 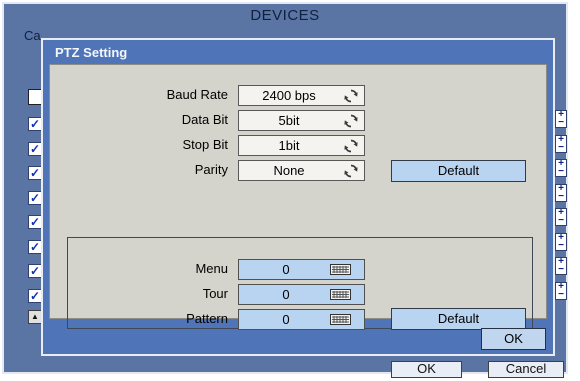 What do you see at coordinates (91, 52) in the screenshot?
I see `dialog-title: PTZ Setting` at bounding box center [91, 52].